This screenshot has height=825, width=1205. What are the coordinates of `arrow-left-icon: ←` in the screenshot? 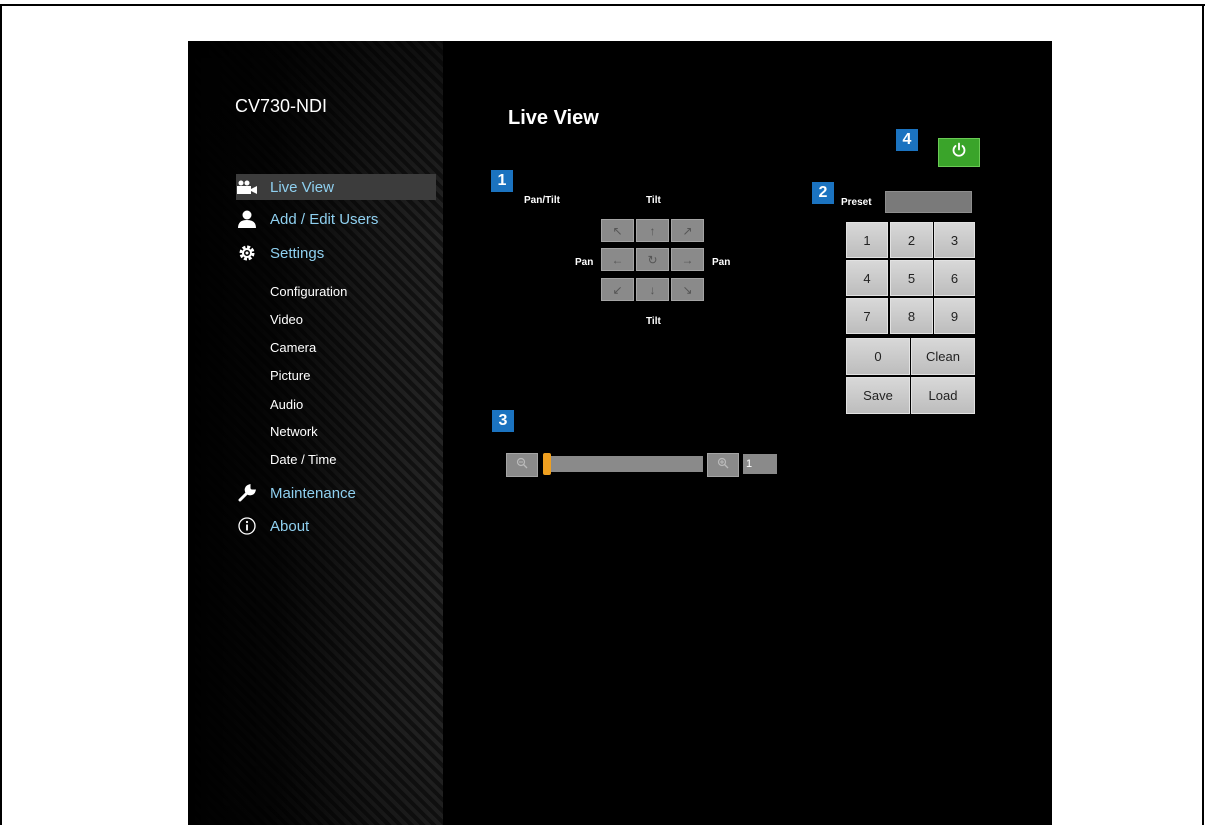 It's located at (617, 259).